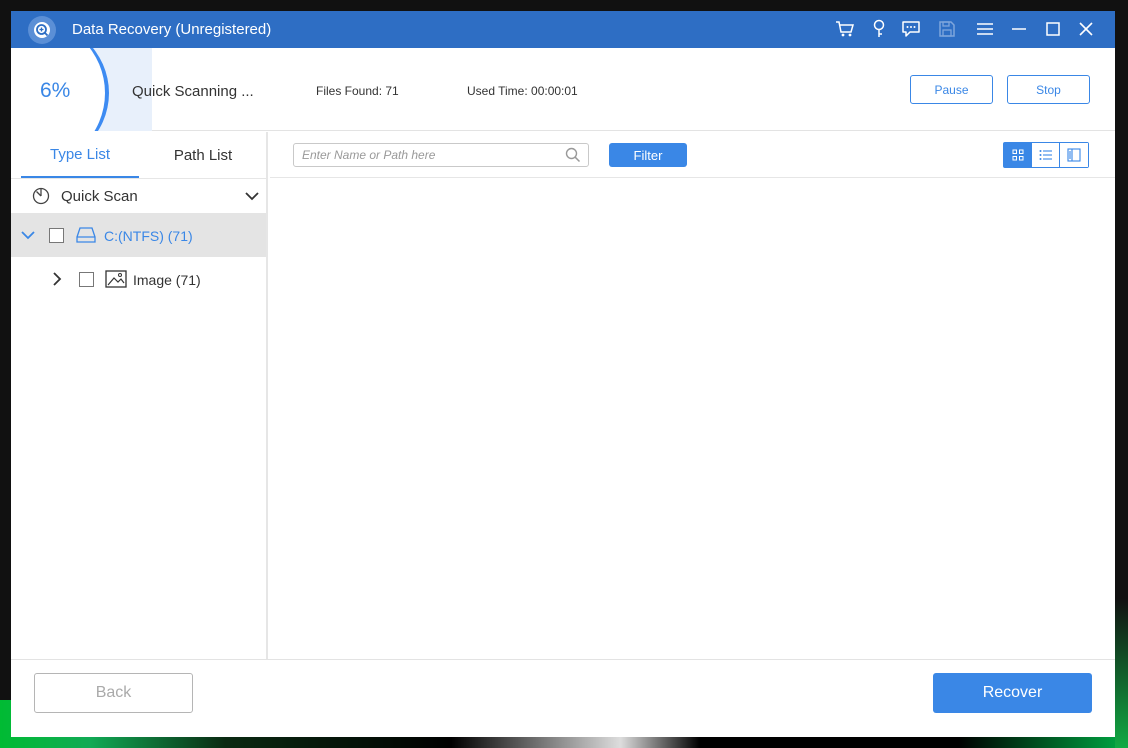  I want to click on list-view-icon, so click(1046, 155).